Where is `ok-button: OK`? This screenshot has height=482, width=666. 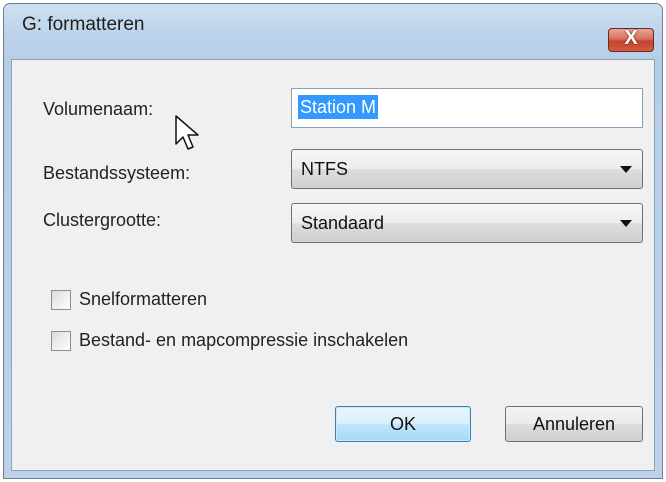 ok-button: OK is located at coordinates (403, 424).